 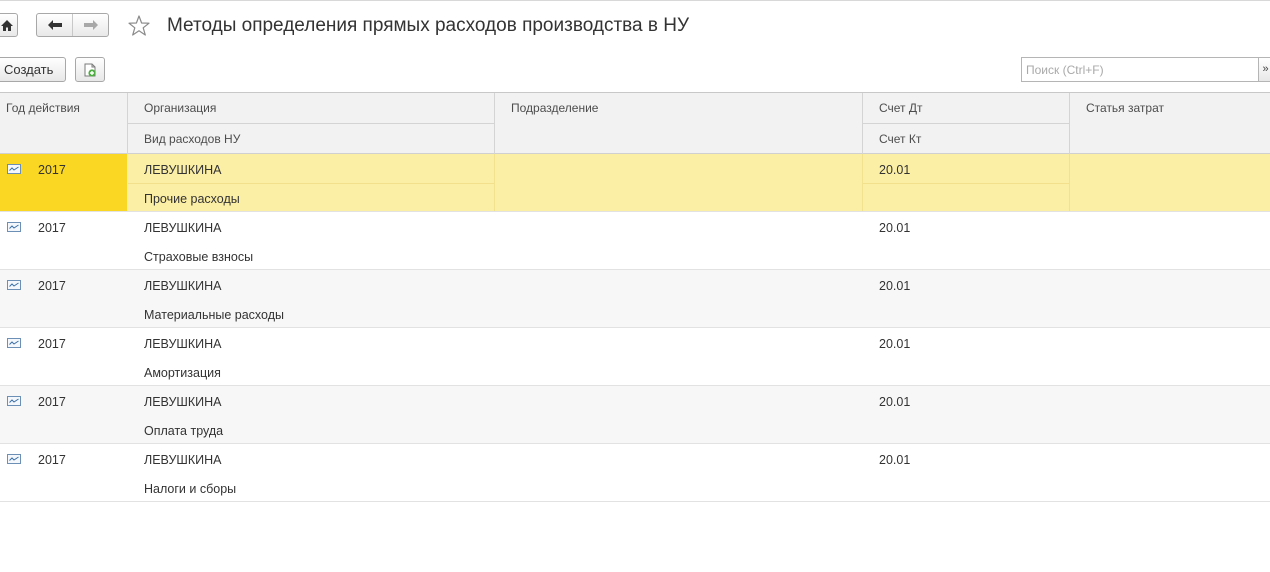 I want to click on star-icon, so click(x=139, y=25).